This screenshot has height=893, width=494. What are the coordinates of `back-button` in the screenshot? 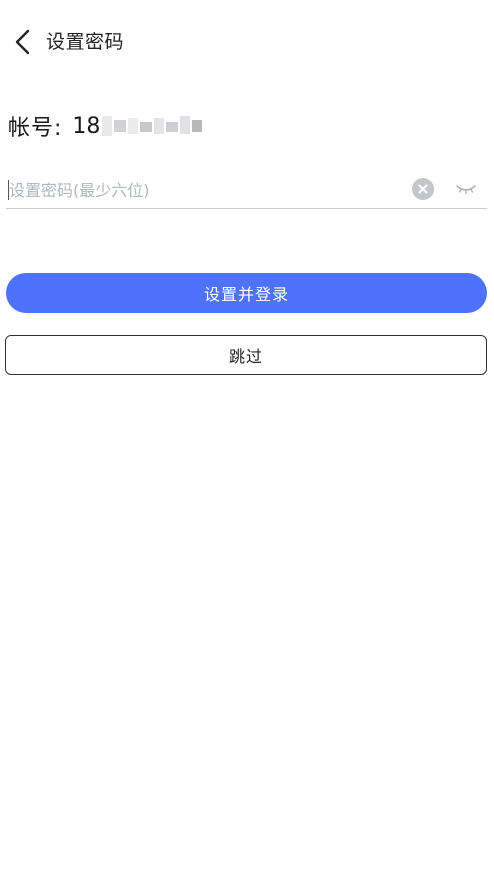 It's located at (23, 42).